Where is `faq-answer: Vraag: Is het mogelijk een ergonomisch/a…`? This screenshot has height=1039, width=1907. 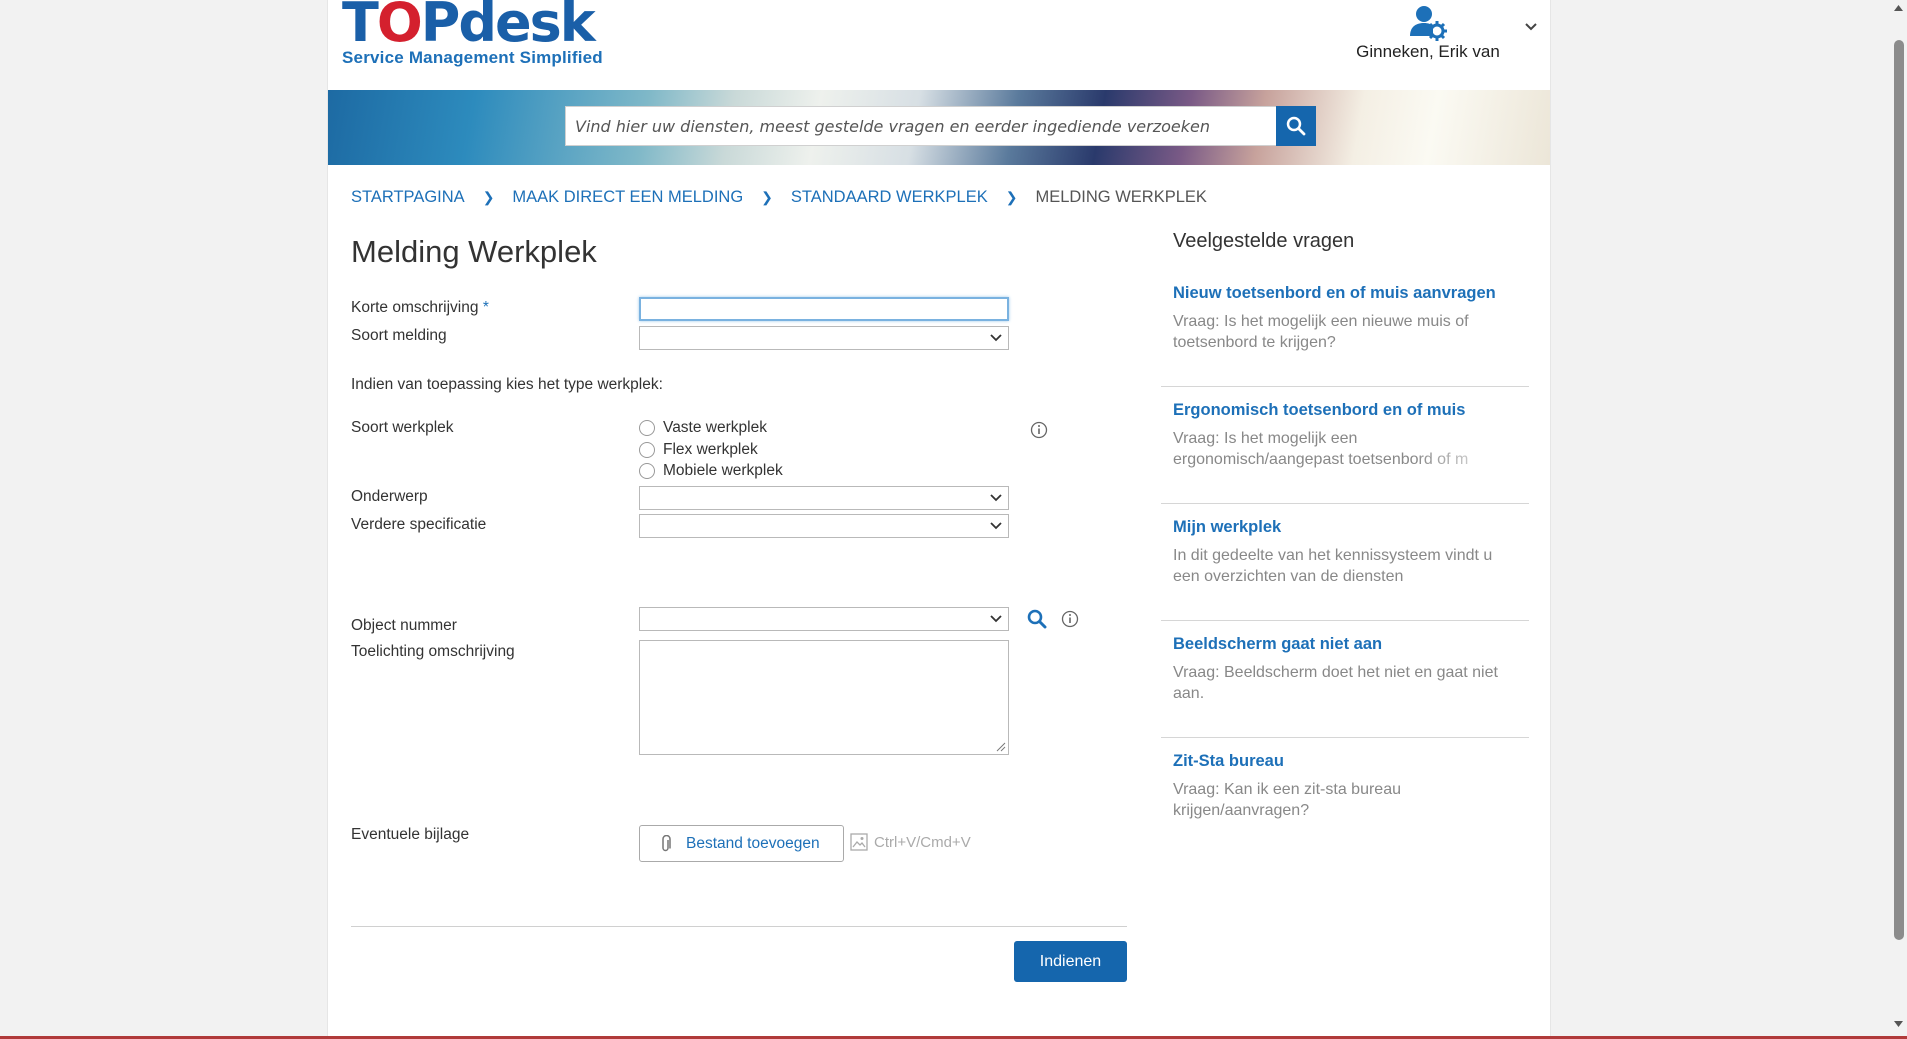
faq-answer: Vraag: Is het mogelijk een ergonomisch/a… is located at coordinates (1321, 449).